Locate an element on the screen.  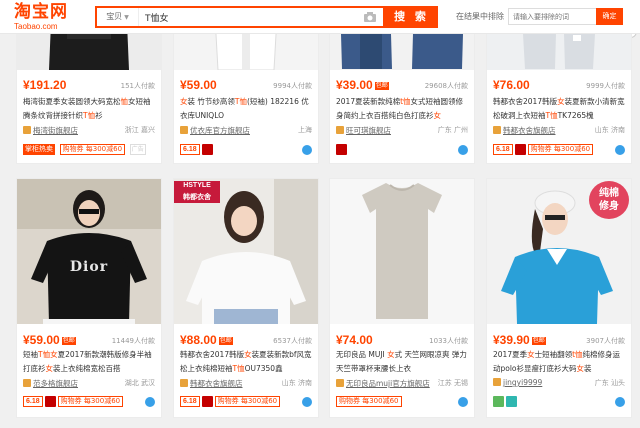
price: ¥39.90 is located at coordinates (511, 340).